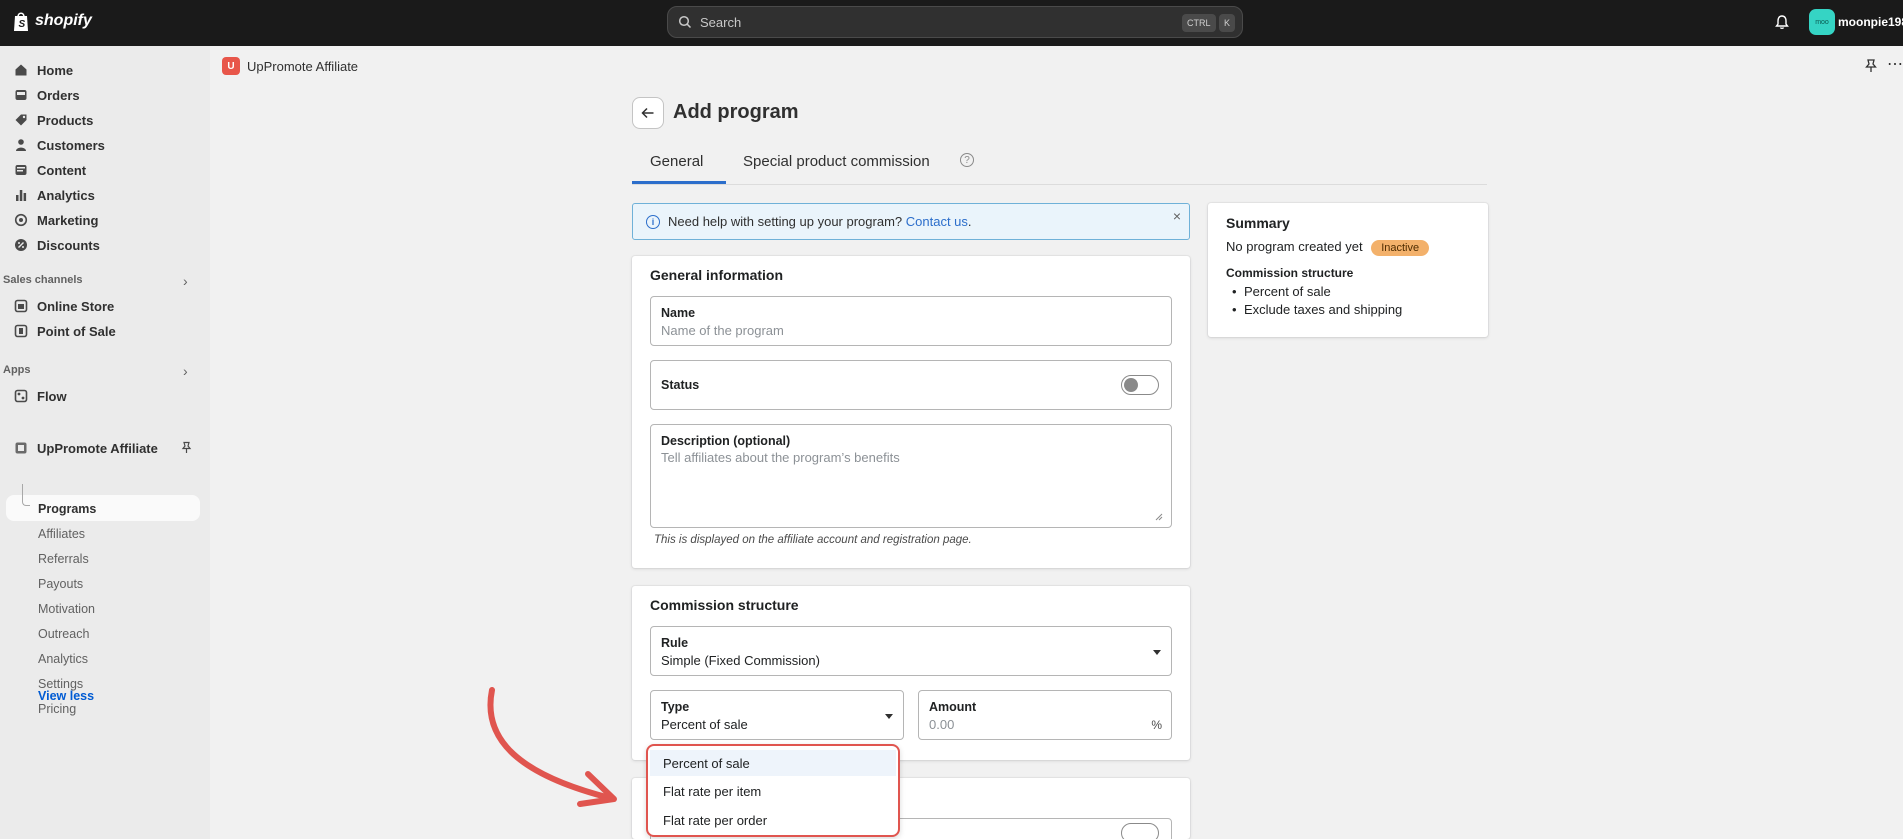 This screenshot has width=1903, height=839. Describe the element at coordinates (680, 385) in the screenshot. I see `field-label: Status` at that location.